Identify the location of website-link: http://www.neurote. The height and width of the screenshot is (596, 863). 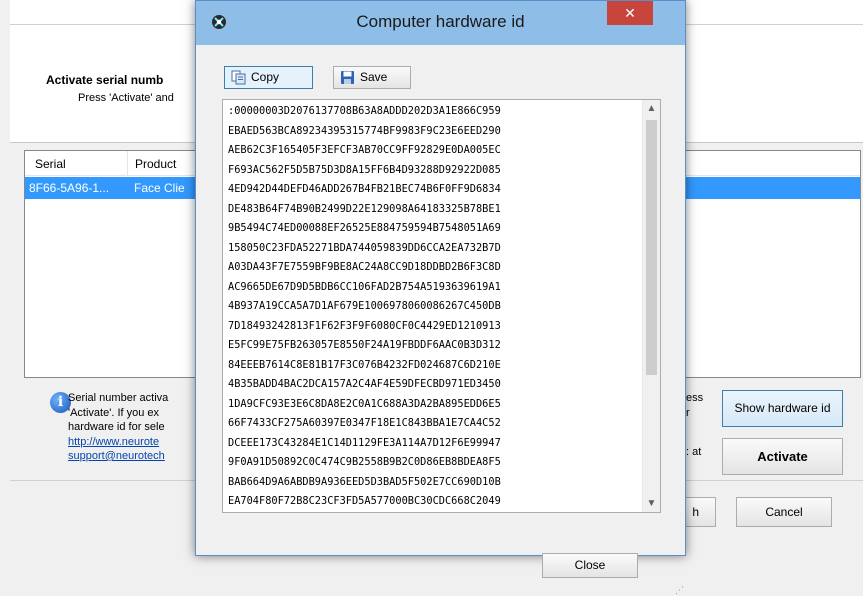
(118, 442).